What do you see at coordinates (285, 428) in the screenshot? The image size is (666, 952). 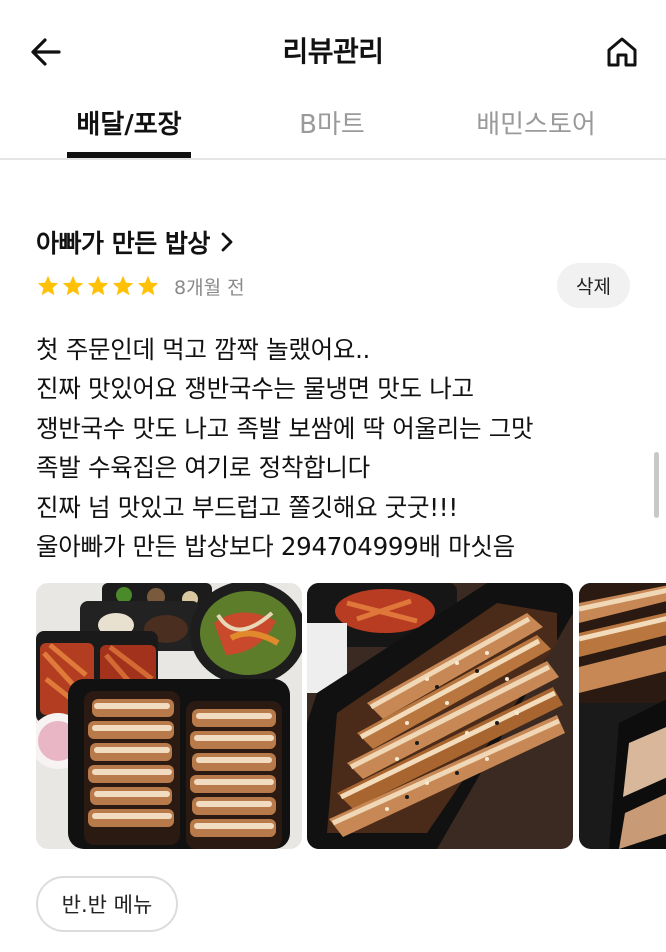 I see `review-line: 쟁반국수 맛도 나고 족발 보쌈에 딱 어울리는 그맛` at bounding box center [285, 428].